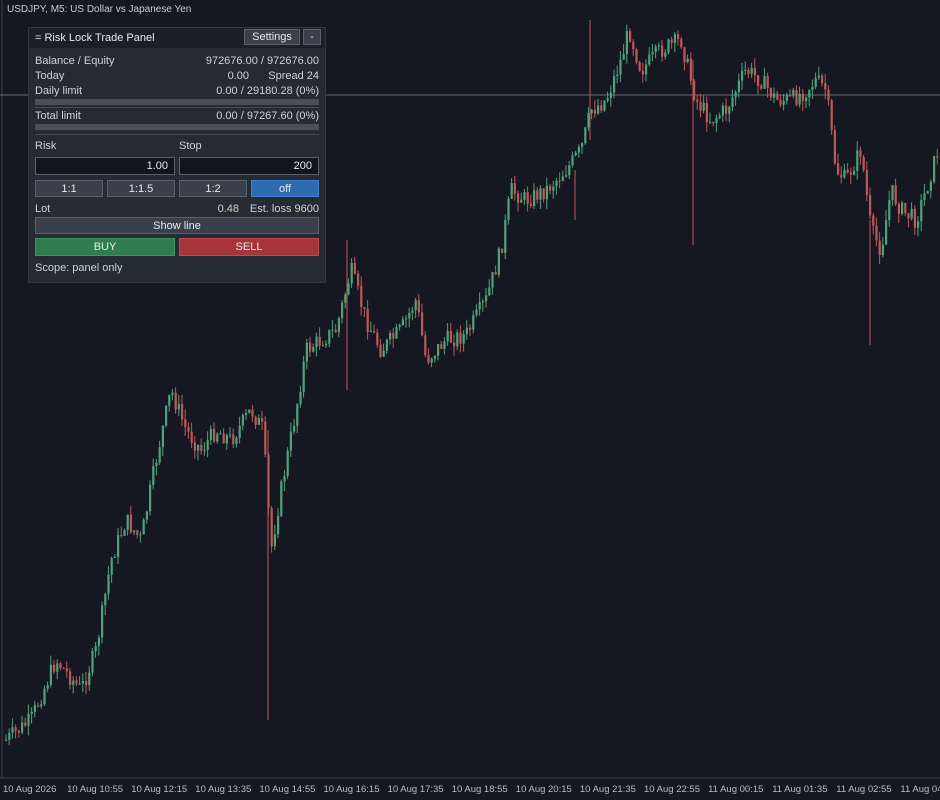  What do you see at coordinates (293, 76) in the screenshot?
I see `spread-value: Spread 24` at bounding box center [293, 76].